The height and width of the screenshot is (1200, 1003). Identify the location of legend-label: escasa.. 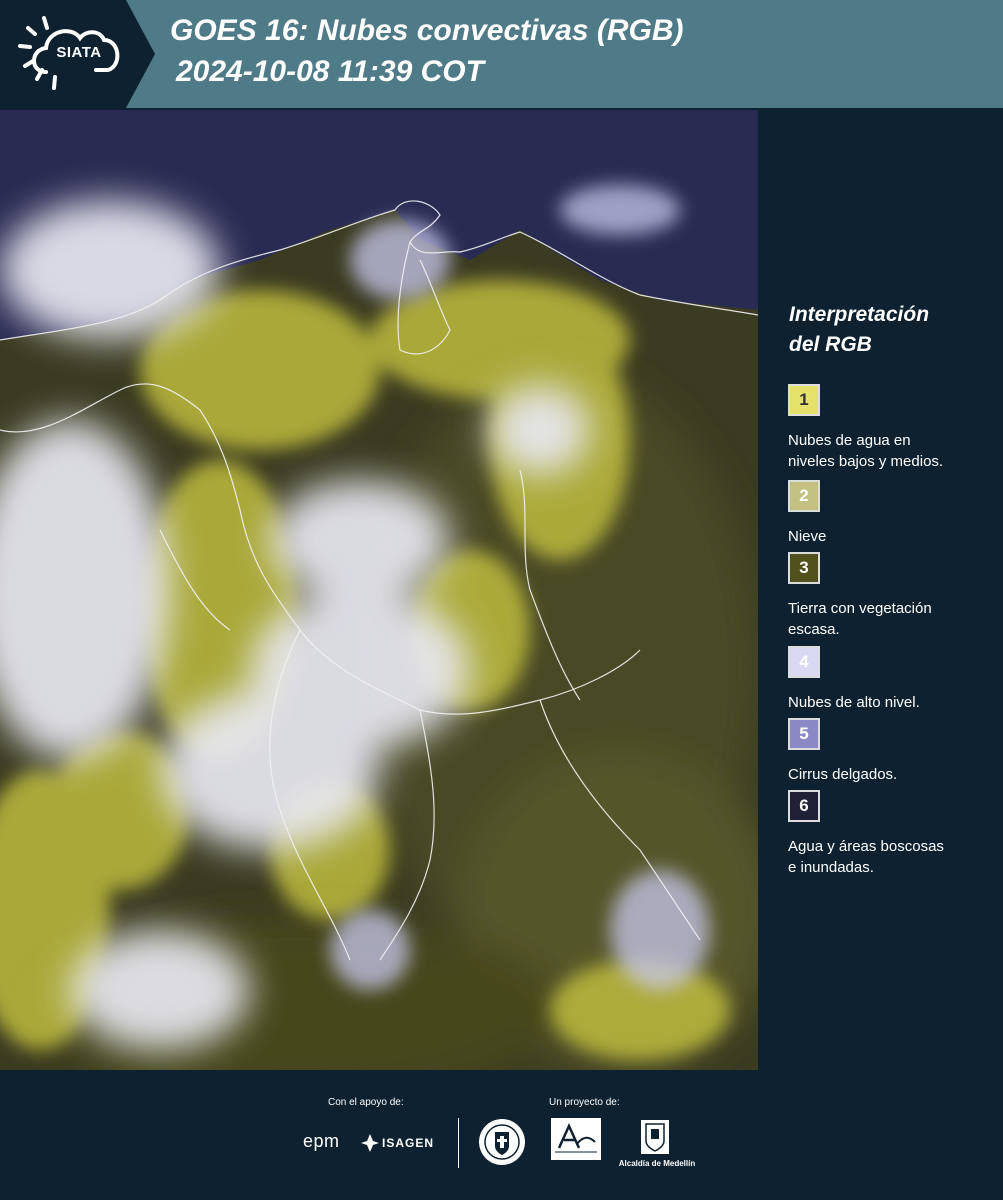
(814, 629).